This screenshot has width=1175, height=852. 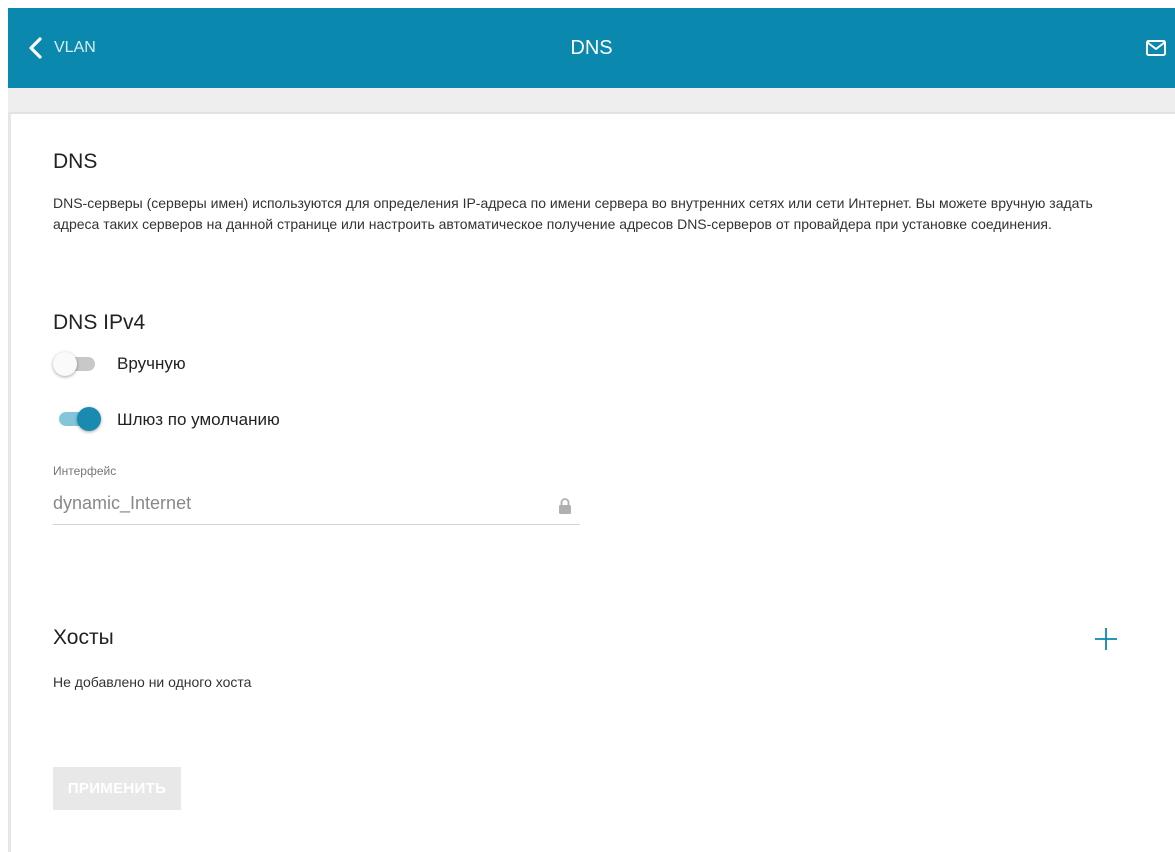 What do you see at coordinates (151, 363) in the screenshot?
I see `manual-label: Вручную` at bounding box center [151, 363].